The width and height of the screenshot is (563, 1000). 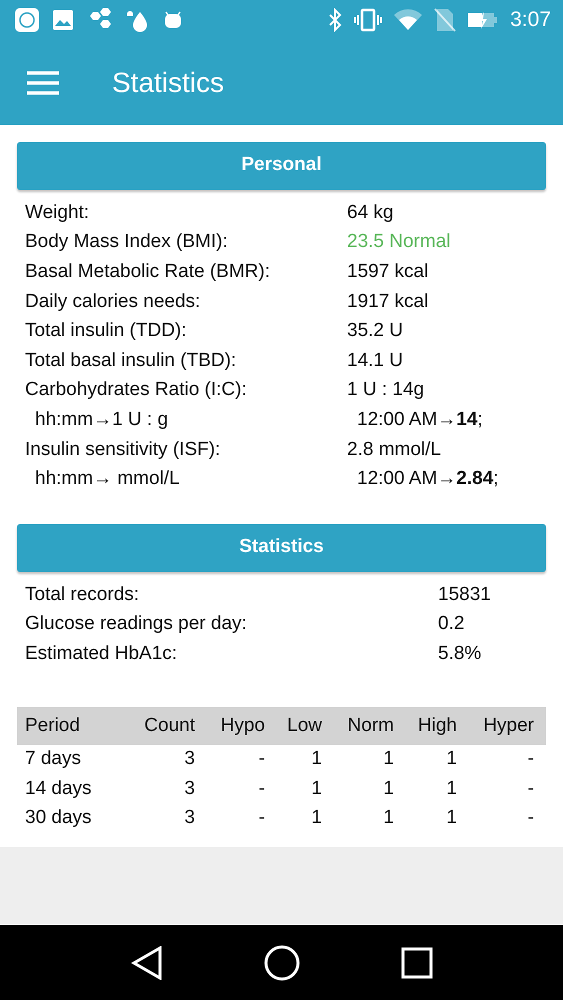 What do you see at coordinates (375, 331) in the screenshot?
I see `field-value: 35.2 U` at bounding box center [375, 331].